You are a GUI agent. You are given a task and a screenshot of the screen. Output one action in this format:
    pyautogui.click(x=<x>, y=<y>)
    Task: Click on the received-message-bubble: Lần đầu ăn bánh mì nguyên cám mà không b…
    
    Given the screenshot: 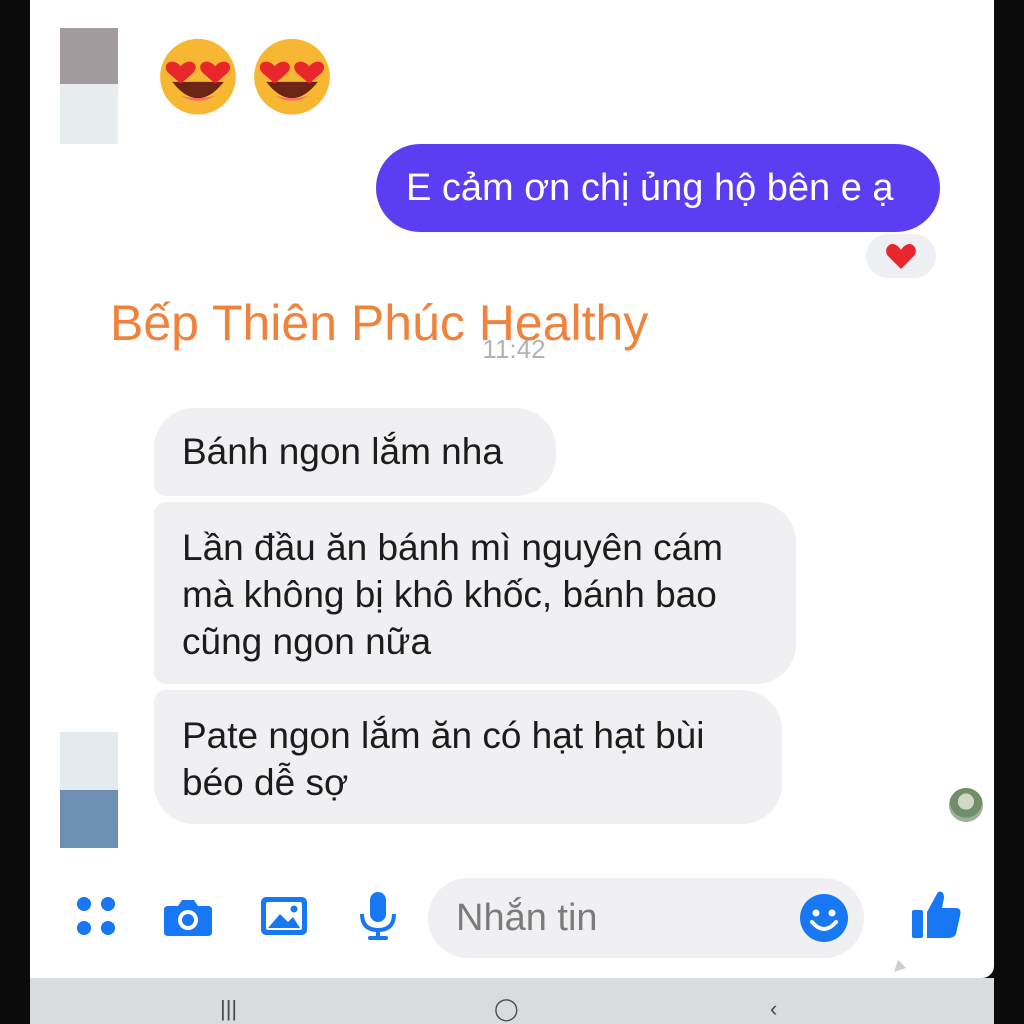 What is the action you would take?
    pyautogui.click(x=475, y=593)
    